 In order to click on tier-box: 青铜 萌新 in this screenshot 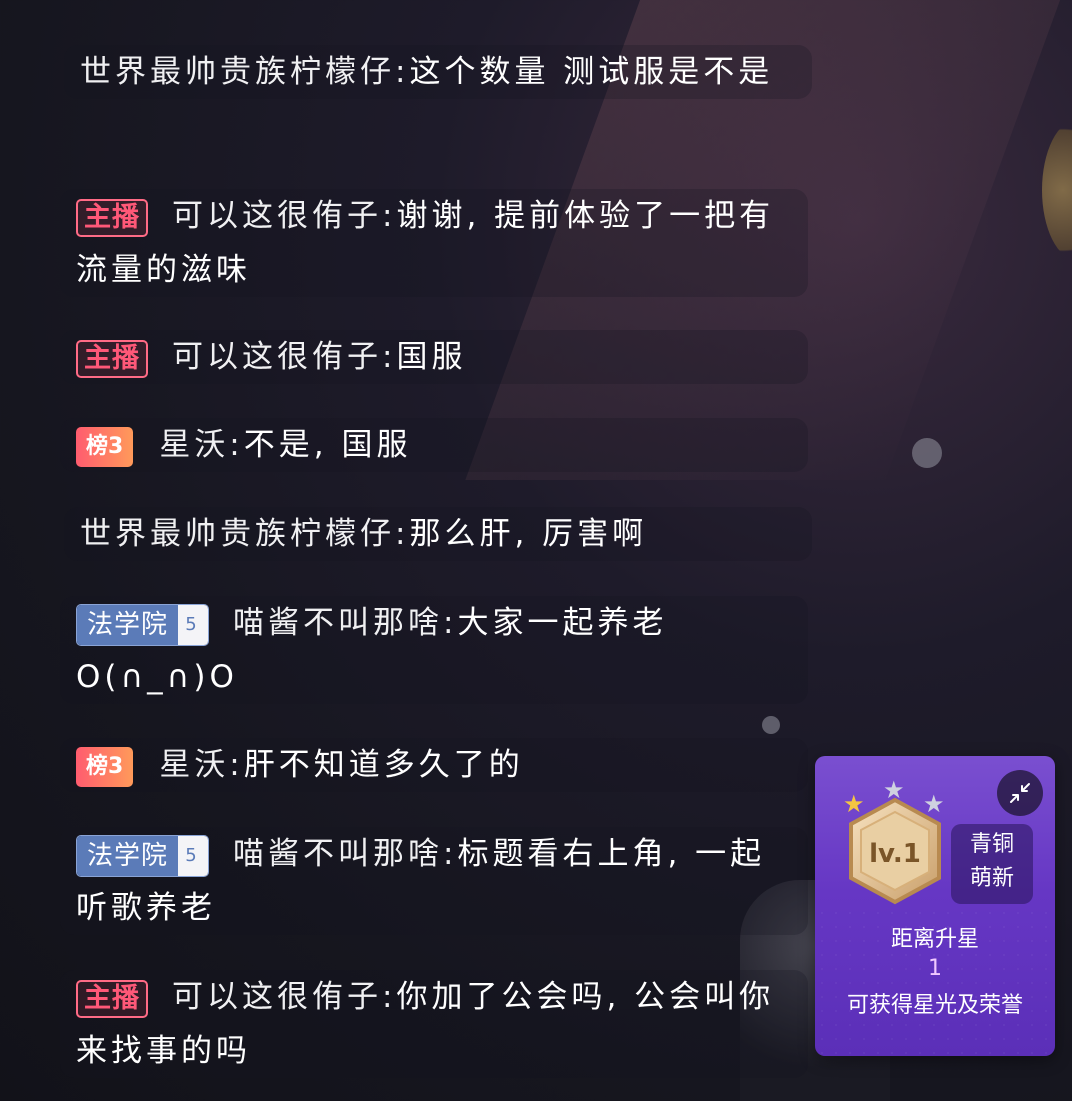, I will do `click(992, 864)`.